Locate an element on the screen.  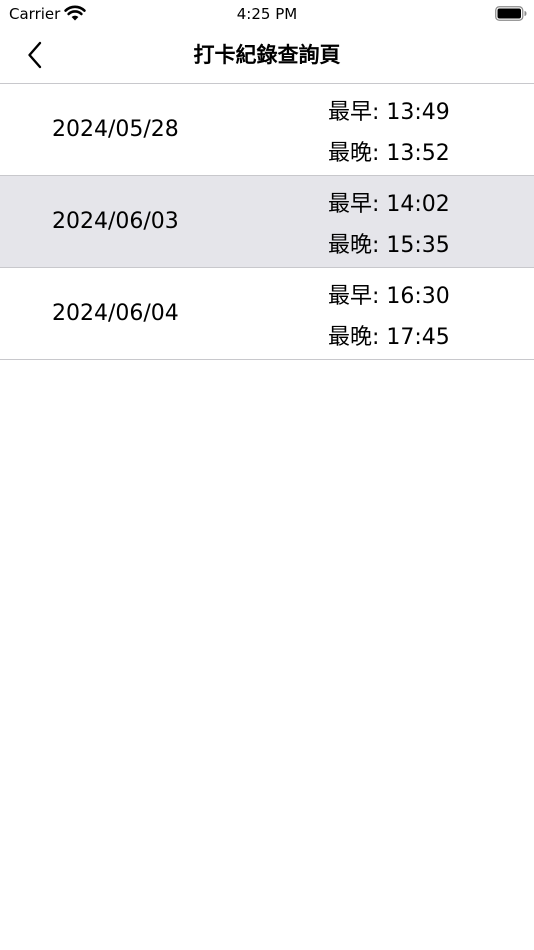
latest-time: 最晚: 13:52 is located at coordinates (389, 153).